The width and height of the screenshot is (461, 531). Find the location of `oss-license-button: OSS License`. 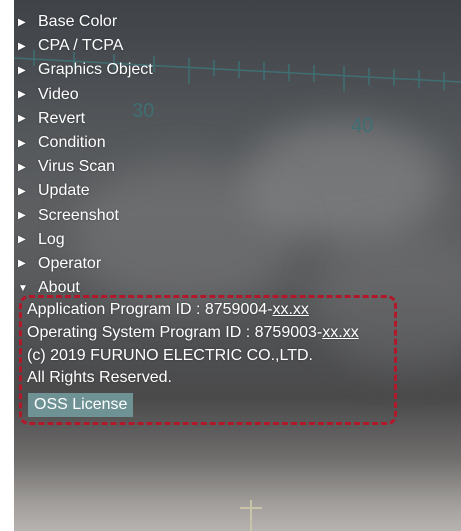

oss-license-button: OSS License is located at coordinates (81, 405).